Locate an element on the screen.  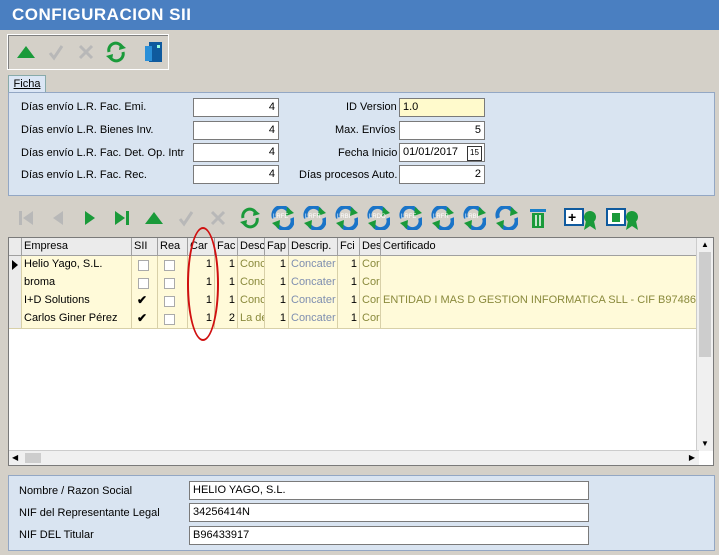
col-empresa: Empresa is located at coordinates (77, 246).